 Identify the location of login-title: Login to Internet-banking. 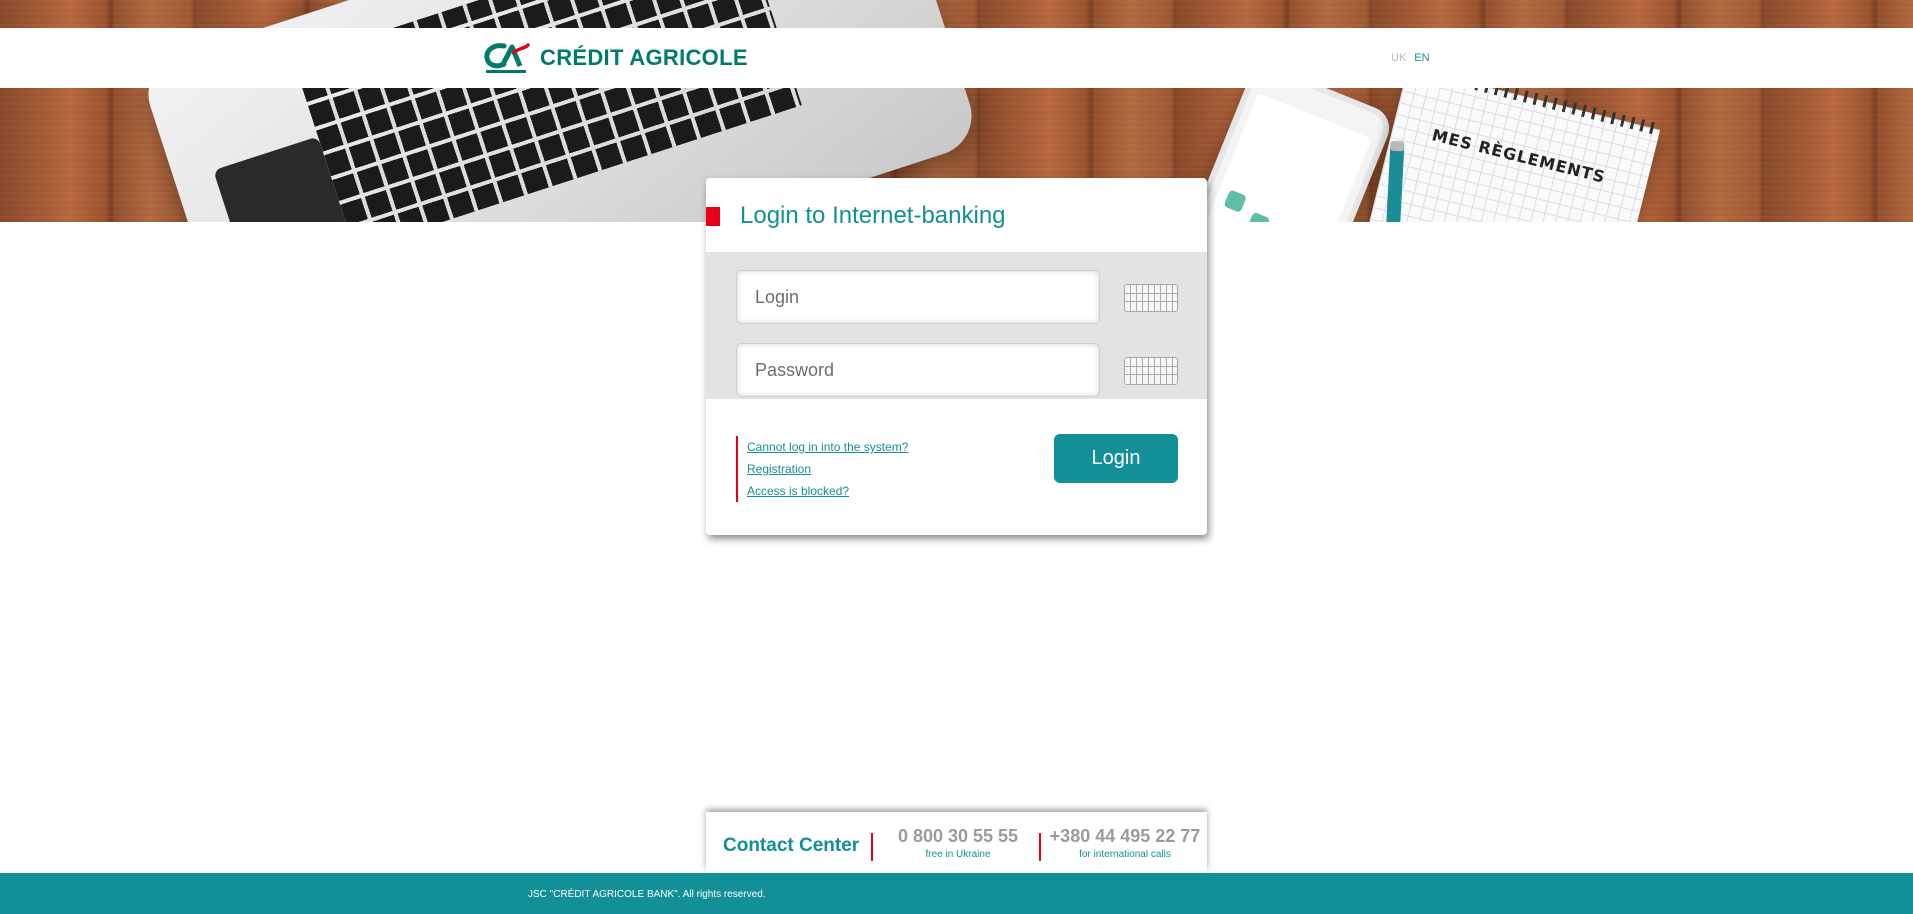
(873, 215).